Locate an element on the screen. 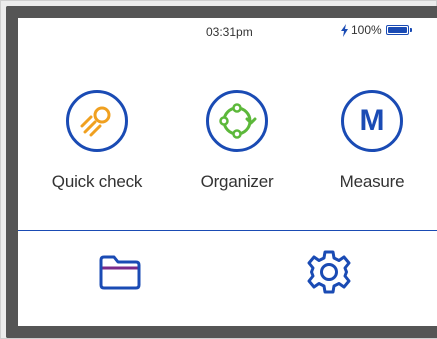  battery-status: 100% is located at coordinates (376, 30).